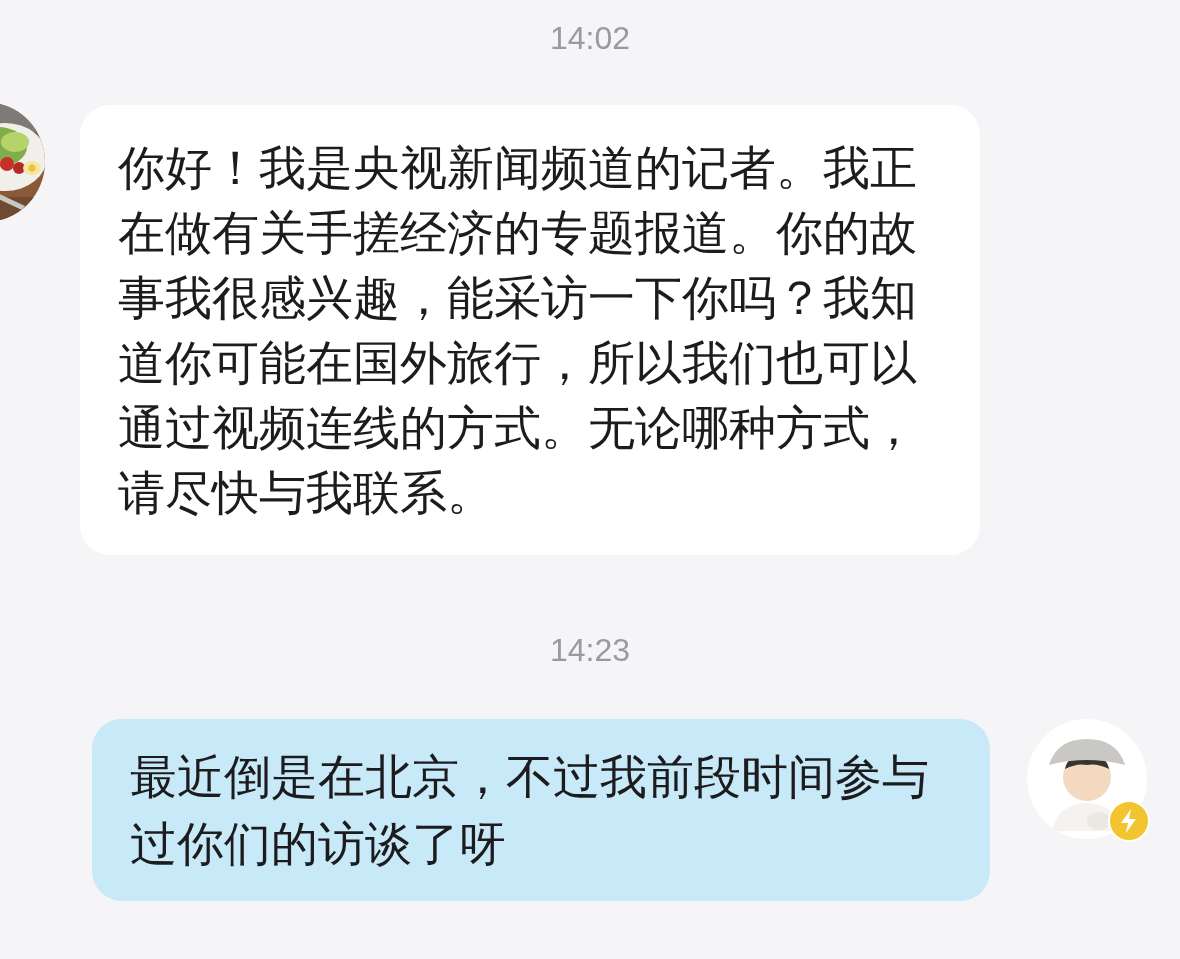 The height and width of the screenshot is (959, 1180). I want to click on timestamp: 14:02, so click(590, 38).